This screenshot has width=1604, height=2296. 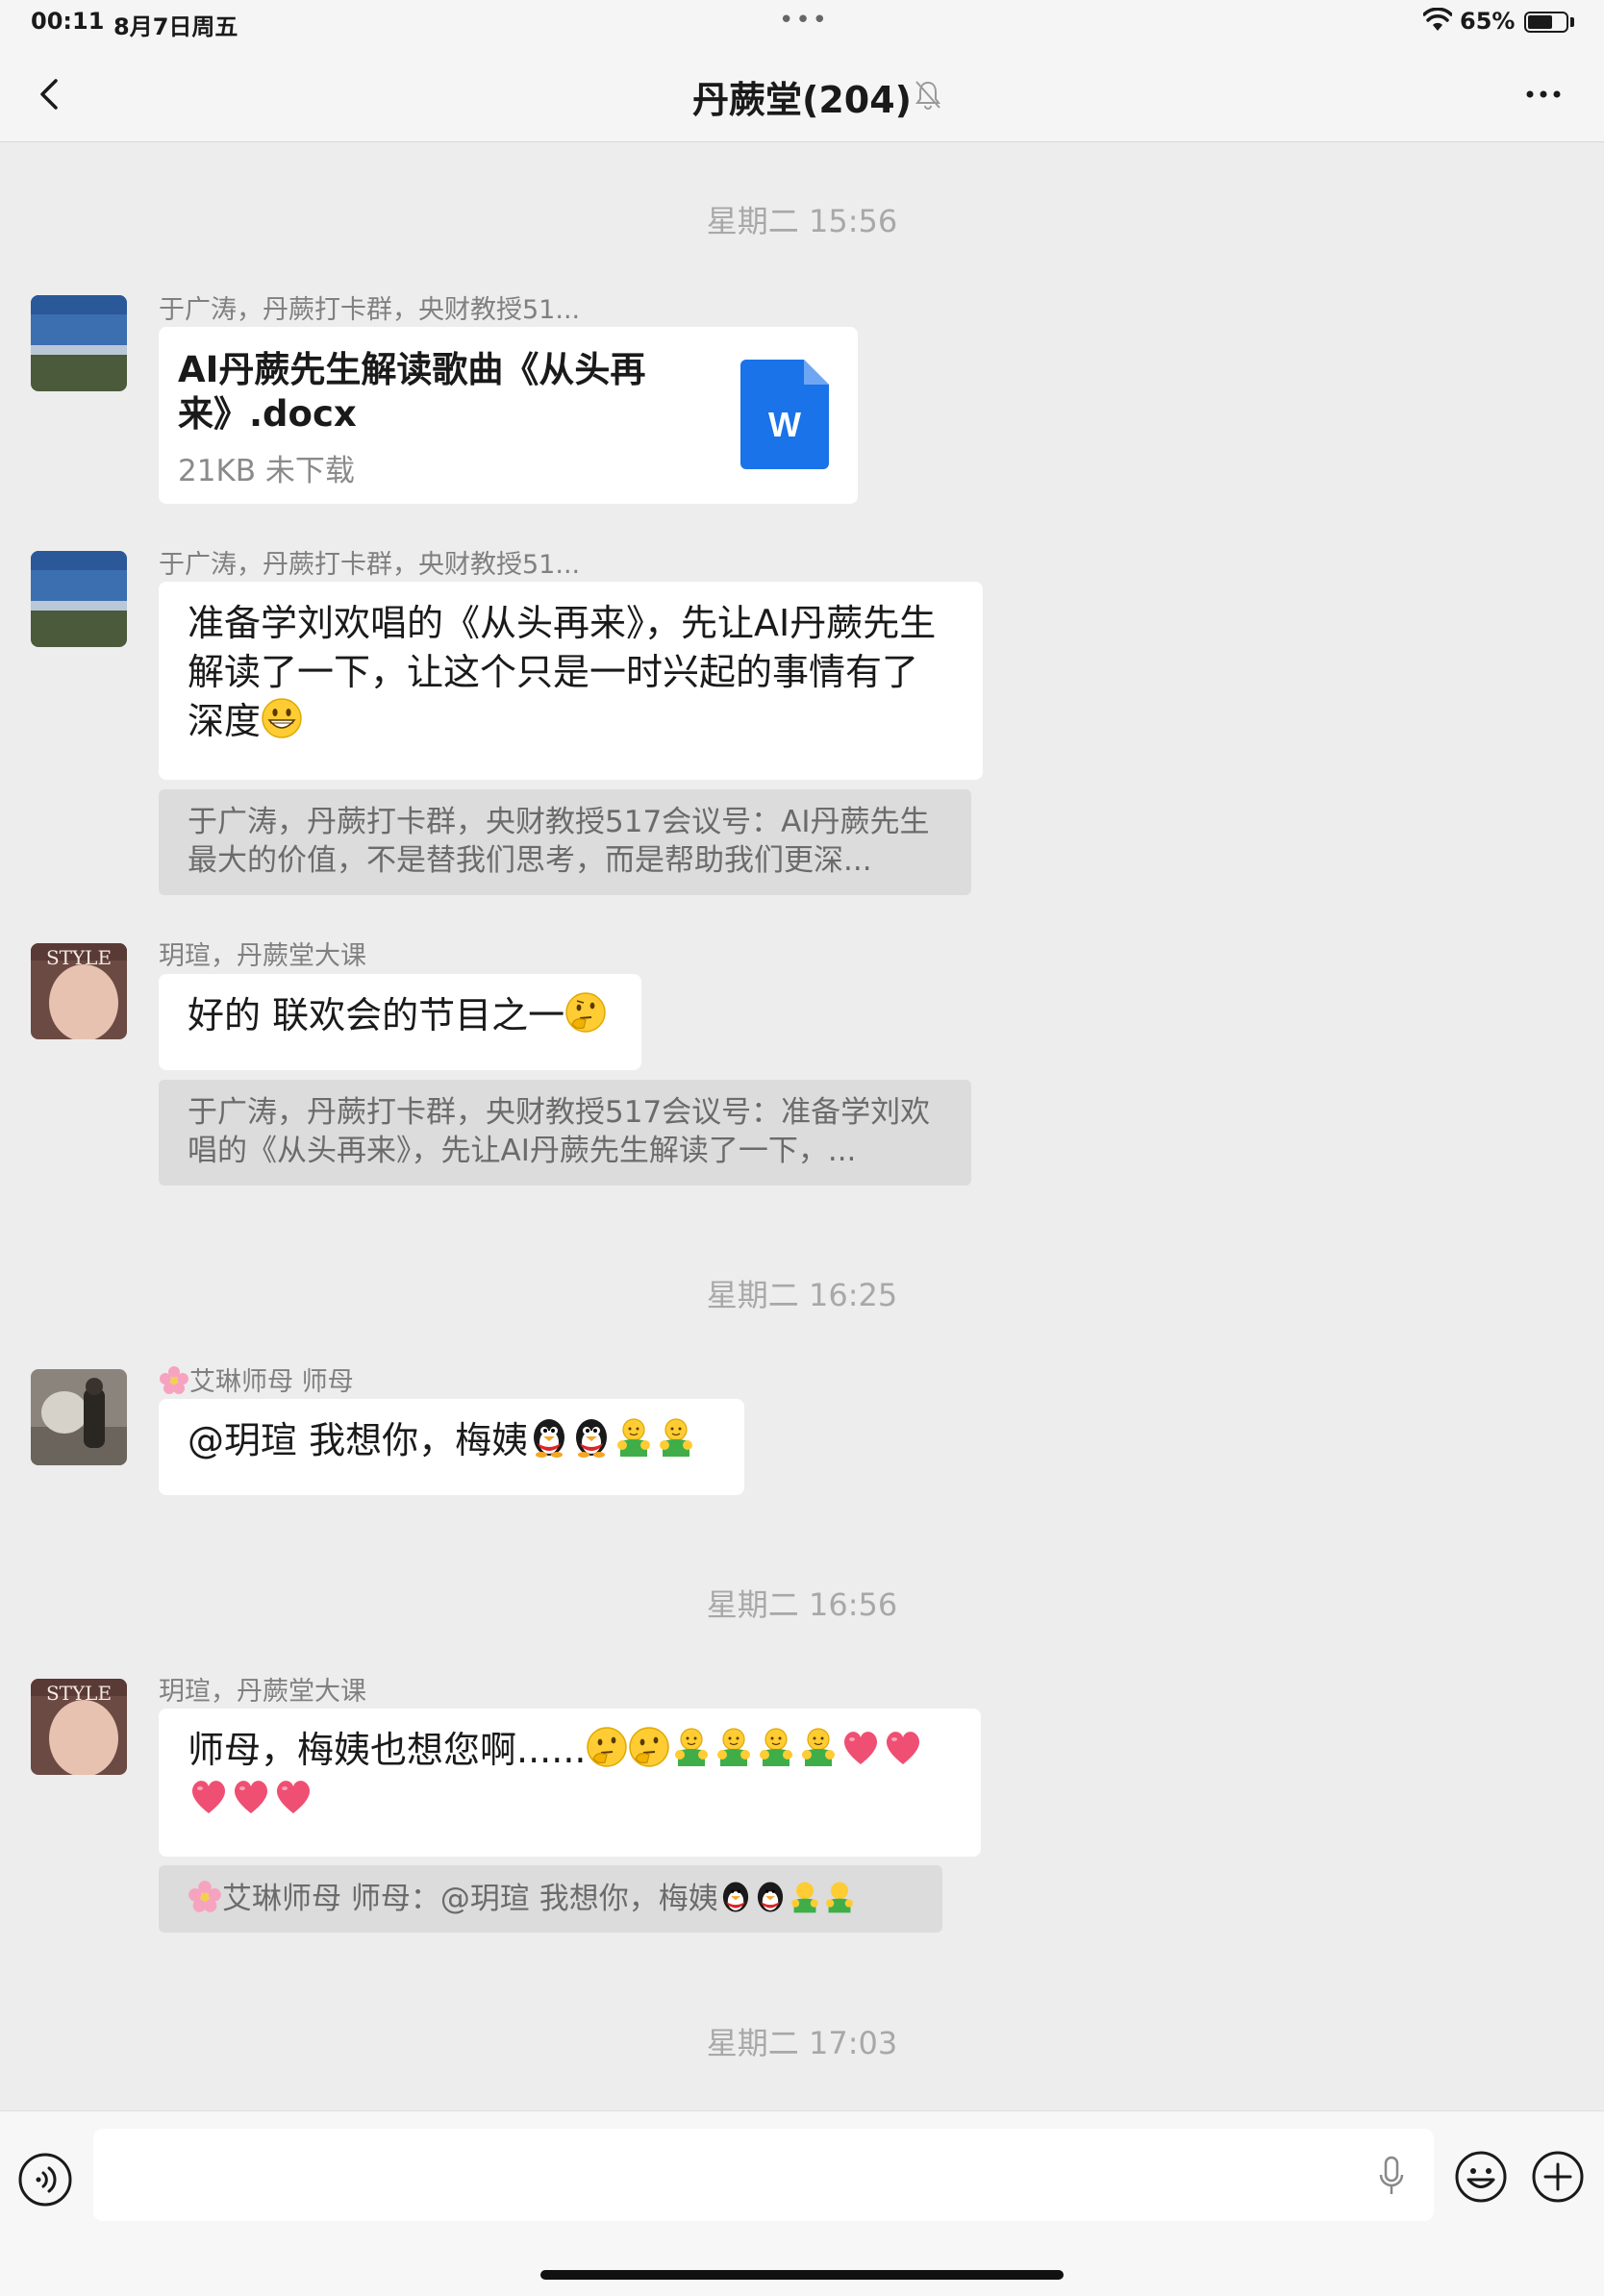 I want to click on quoted-message: 艾琳师母 师母：@玥瑄 我想你，梅姨, so click(x=550, y=1899).